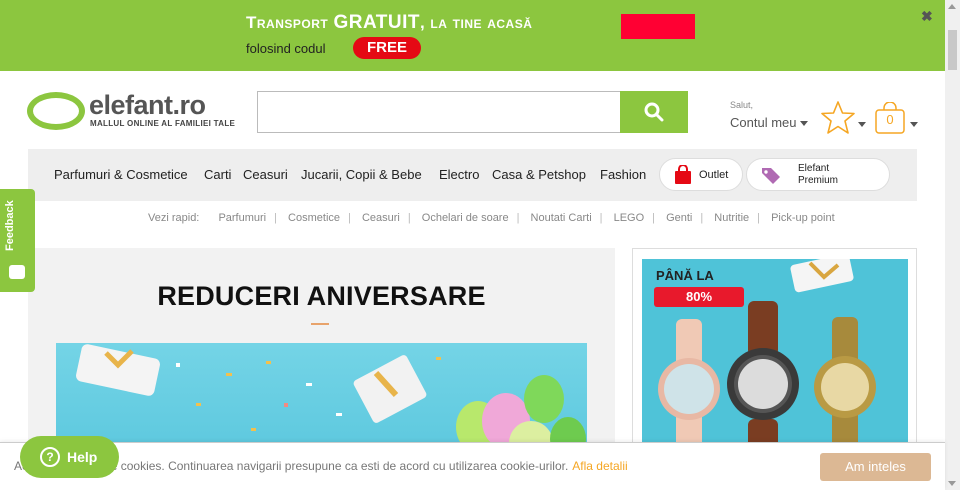 The width and height of the screenshot is (960, 490). What do you see at coordinates (561, 218) in the screenshot?
I see `quick-link: Noutati Carti` at bounding box center [561, 218].